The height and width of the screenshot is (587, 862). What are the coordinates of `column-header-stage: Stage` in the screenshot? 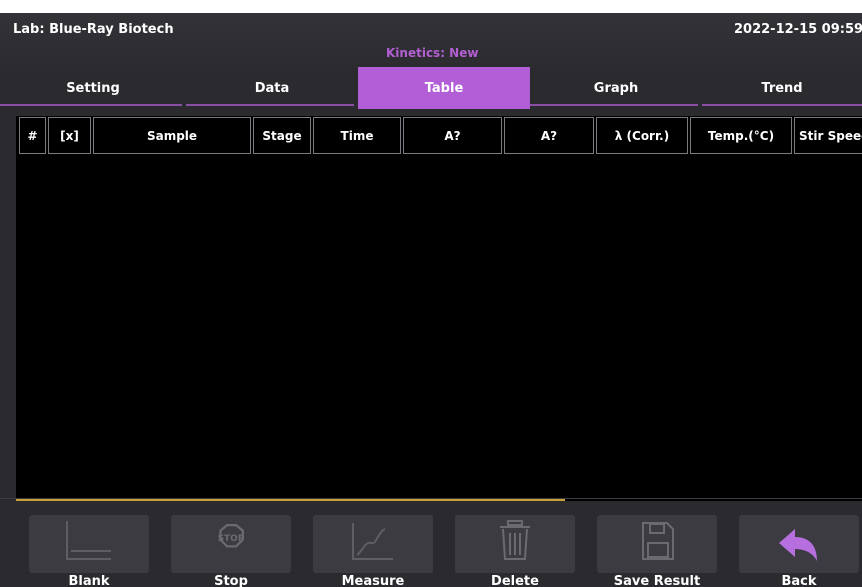 It's located at (282, 135).